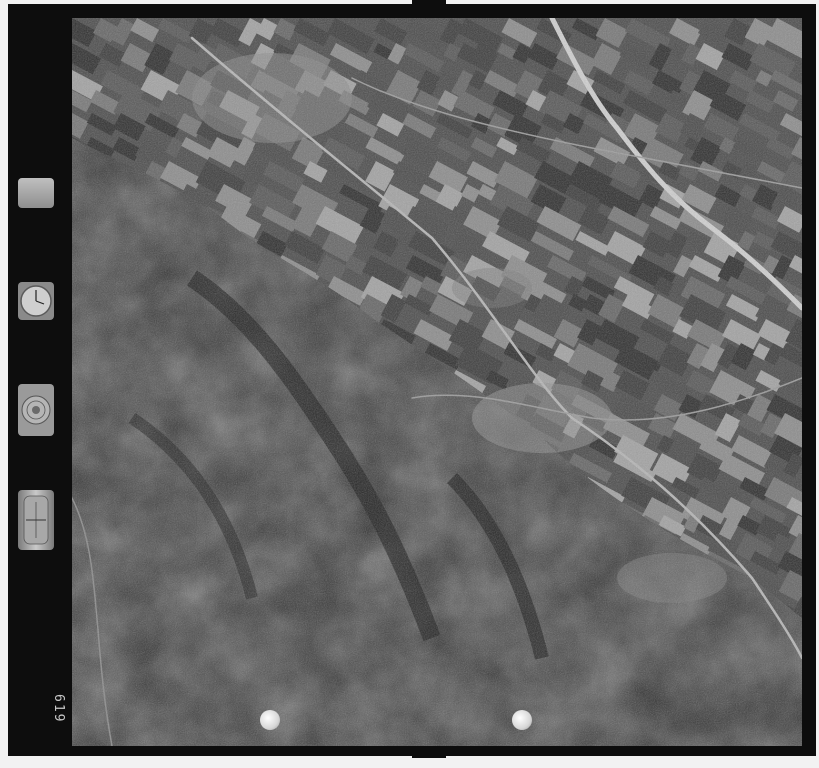 The image size is (819, 768). I want to click on compass-scale-icon, so click(36, 520).